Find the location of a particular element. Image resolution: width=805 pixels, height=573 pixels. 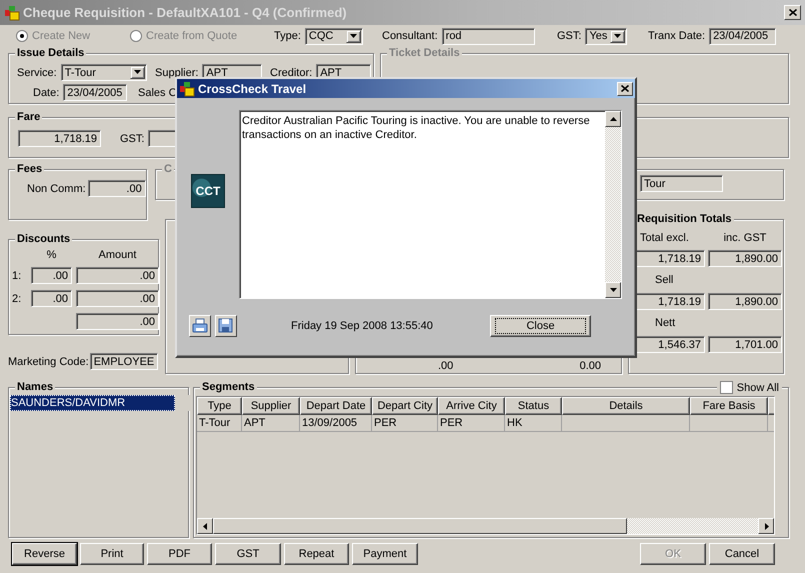

column-header: Type is located at coordinates (219, 406).